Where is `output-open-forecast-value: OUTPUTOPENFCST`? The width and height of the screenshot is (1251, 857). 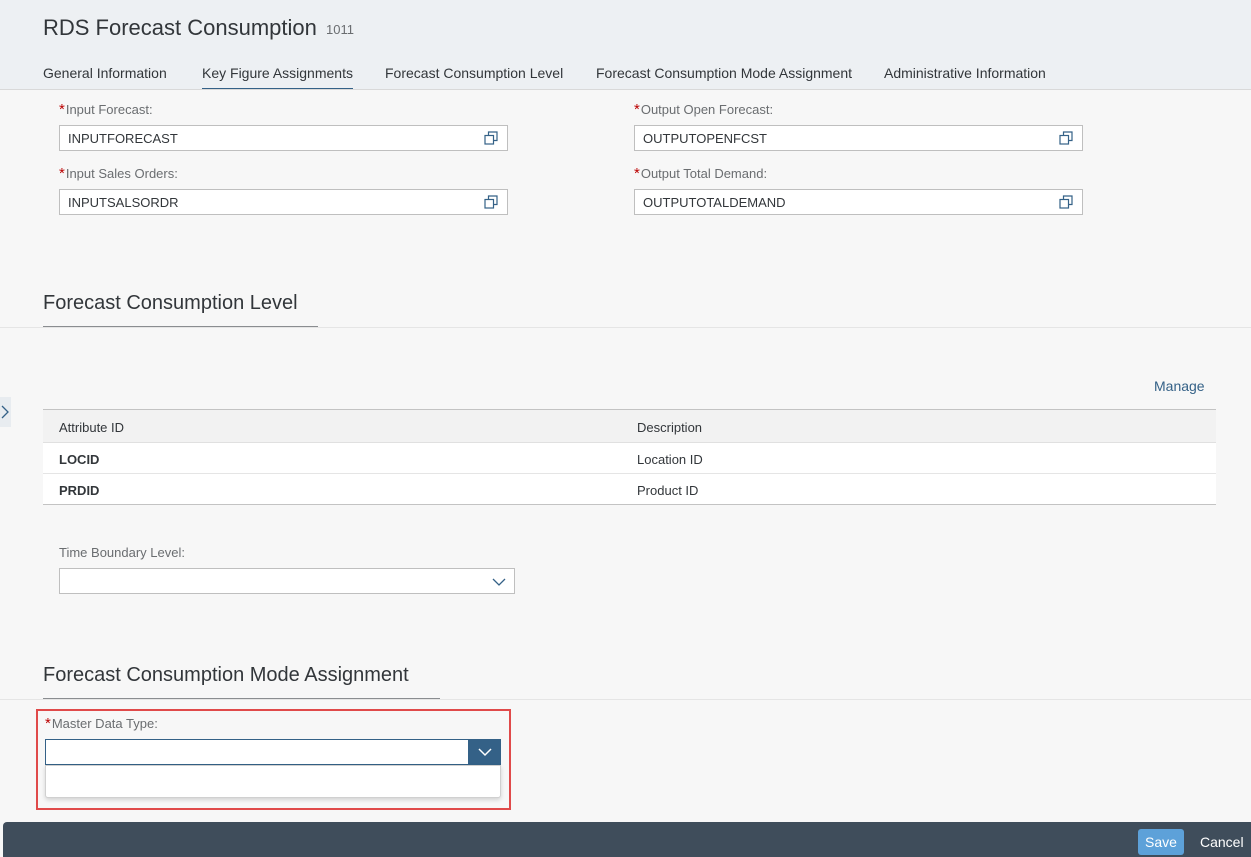
output-open-forecast-value: OUTPUTOPENFCST is located at coordinates (705, 138).